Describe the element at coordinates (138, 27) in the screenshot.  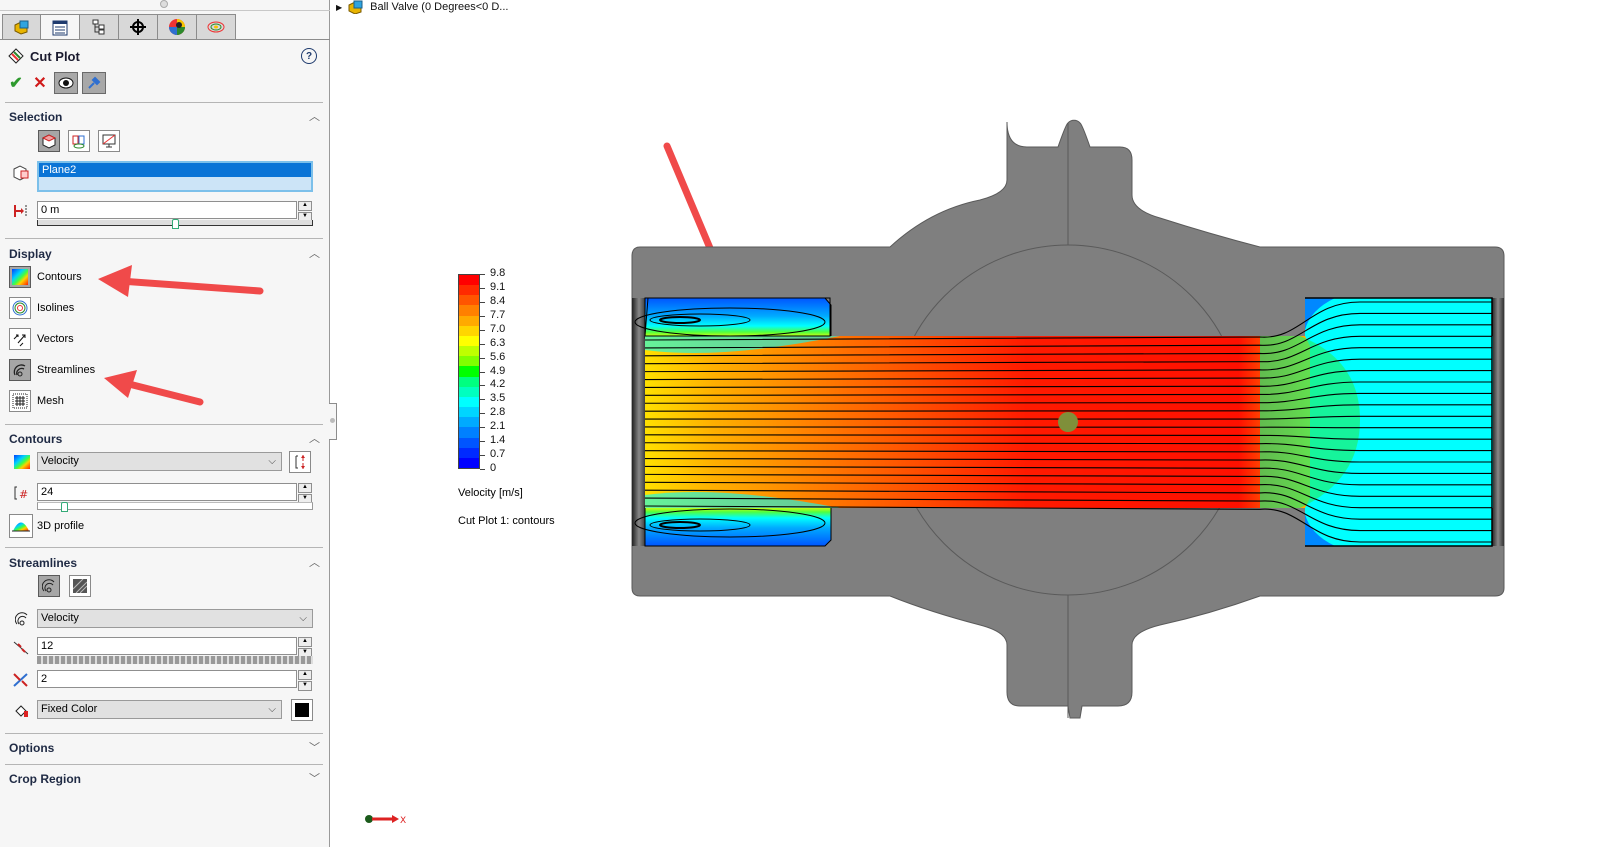
I see `tab-dimxpert` at that location.